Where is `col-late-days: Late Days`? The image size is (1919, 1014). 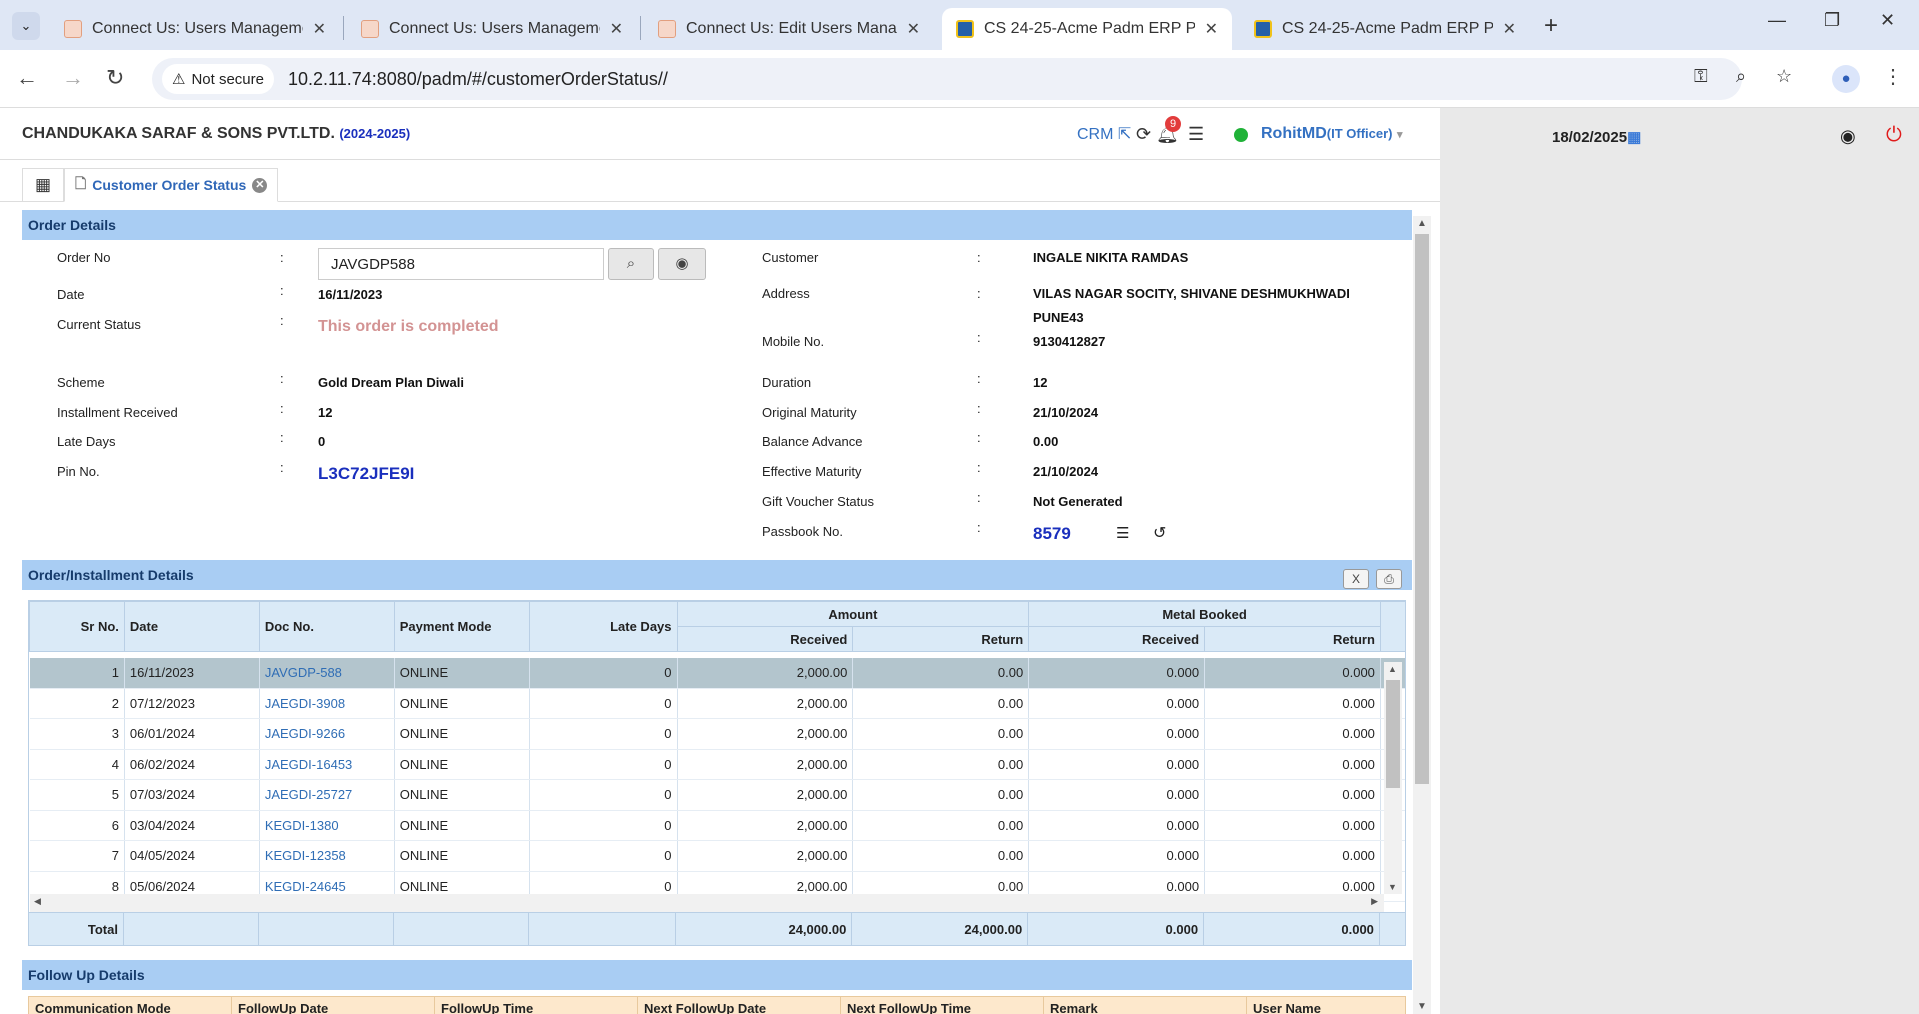 col-late-days: Late Days is located at coordinates (603, 626).